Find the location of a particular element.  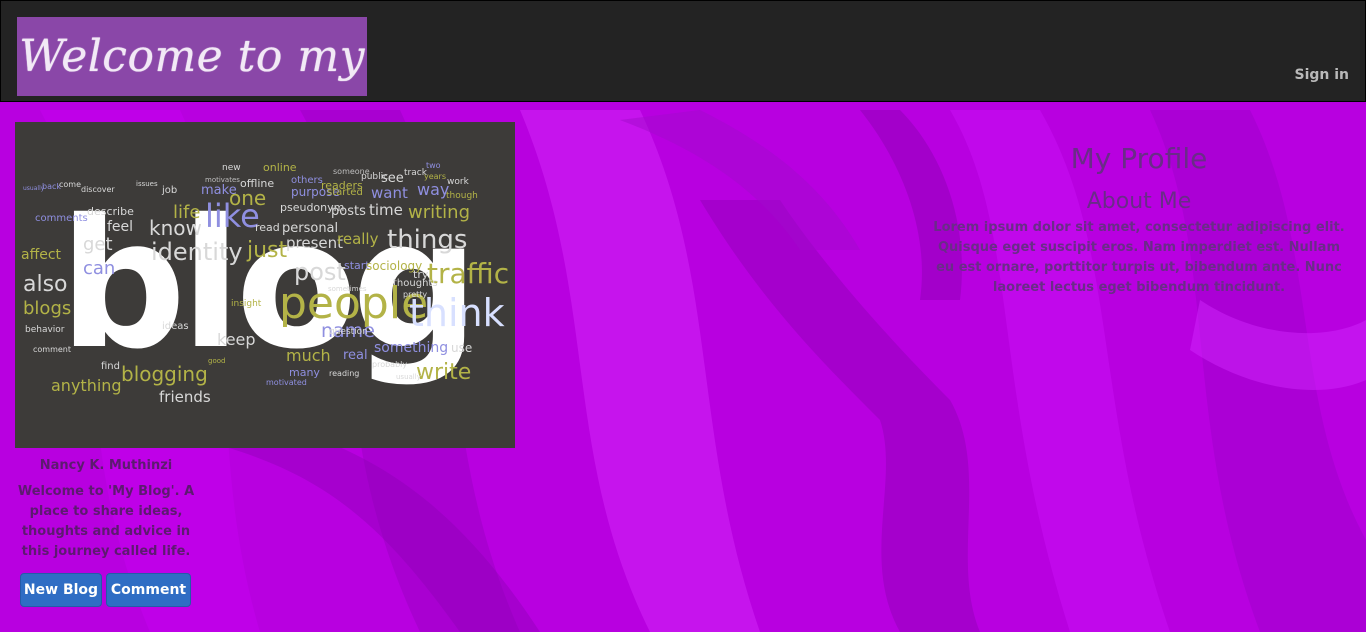

brand-logo-link: Welcome to my blog! is located at coordinates (192, 56).